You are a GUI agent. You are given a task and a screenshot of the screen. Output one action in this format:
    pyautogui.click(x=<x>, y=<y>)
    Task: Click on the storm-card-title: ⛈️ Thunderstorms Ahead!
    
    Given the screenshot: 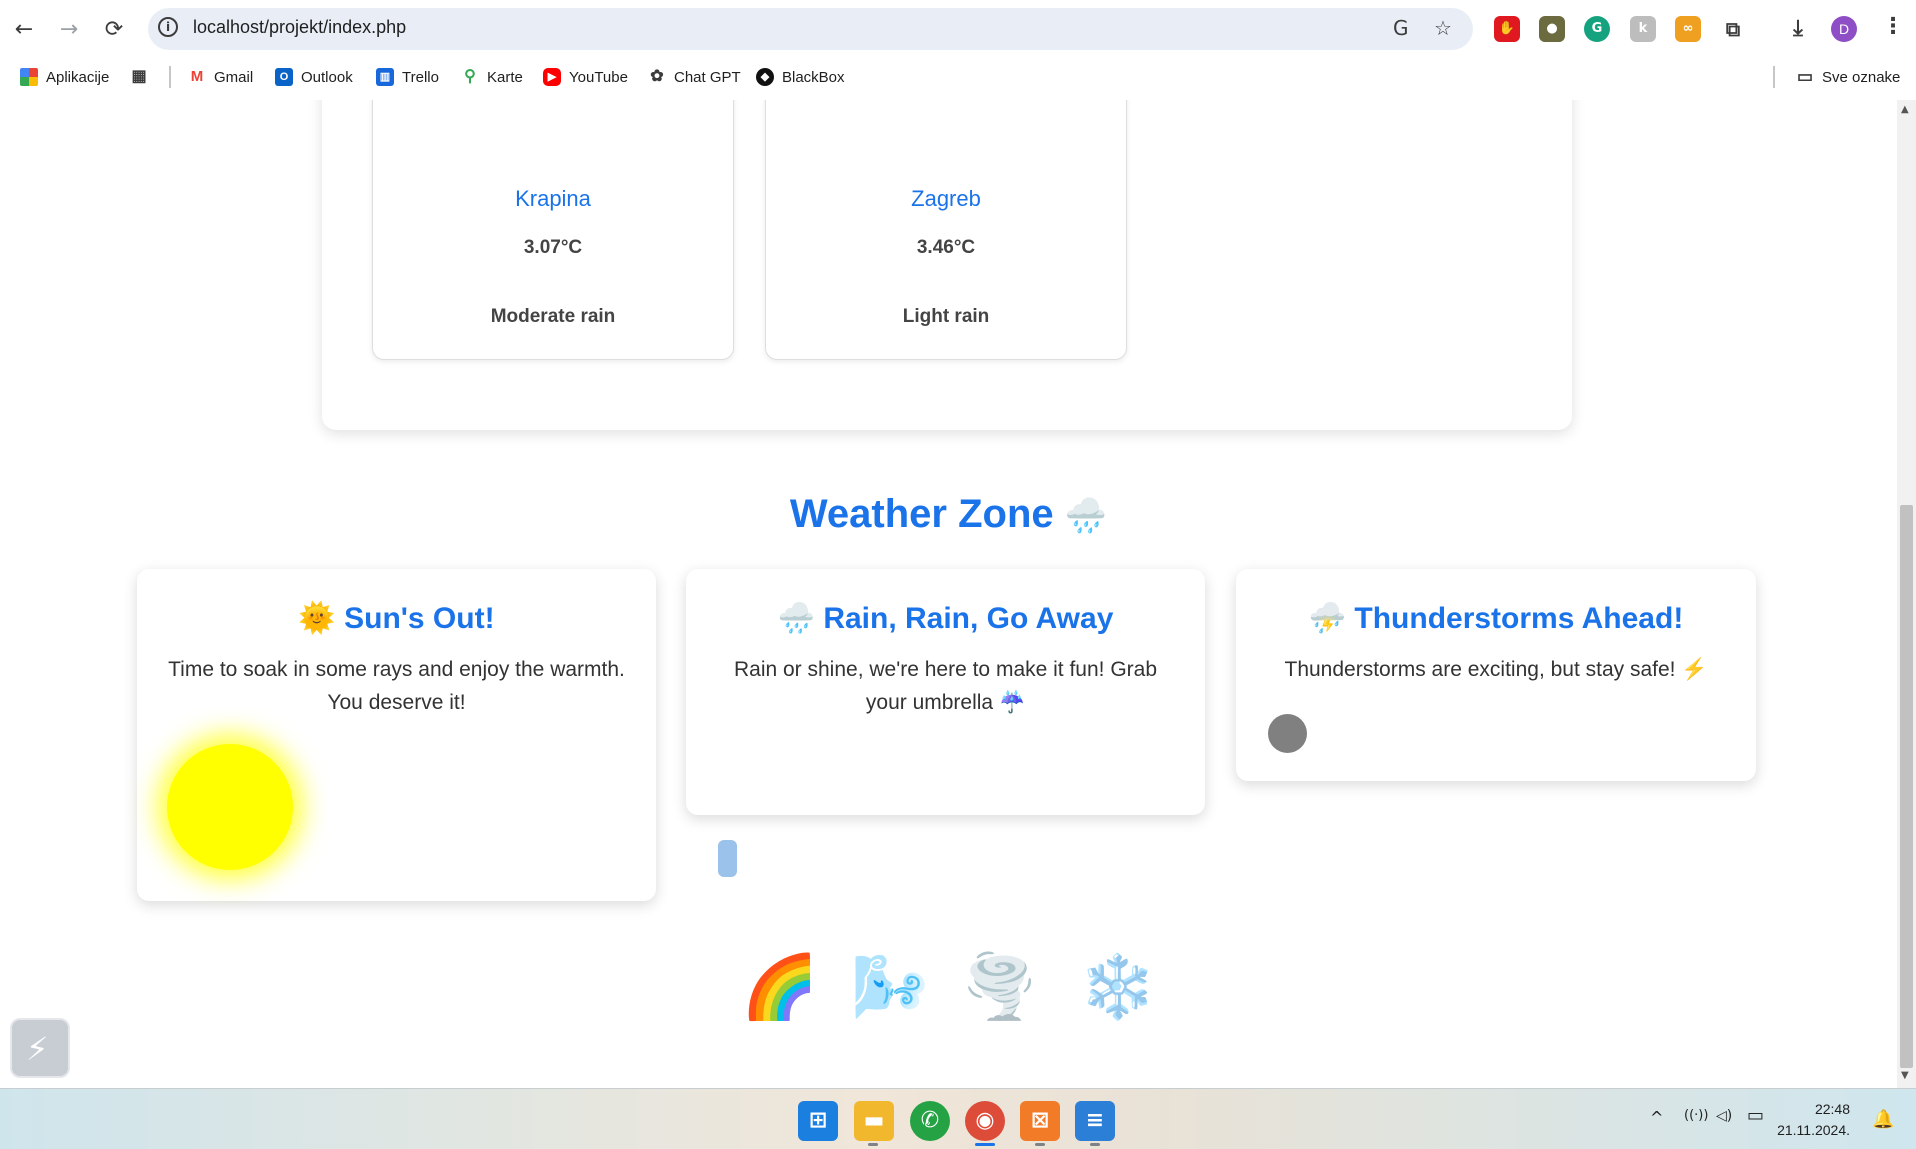 What is the action you would take?
    pyautogui.click(x=1496, y=618)
    